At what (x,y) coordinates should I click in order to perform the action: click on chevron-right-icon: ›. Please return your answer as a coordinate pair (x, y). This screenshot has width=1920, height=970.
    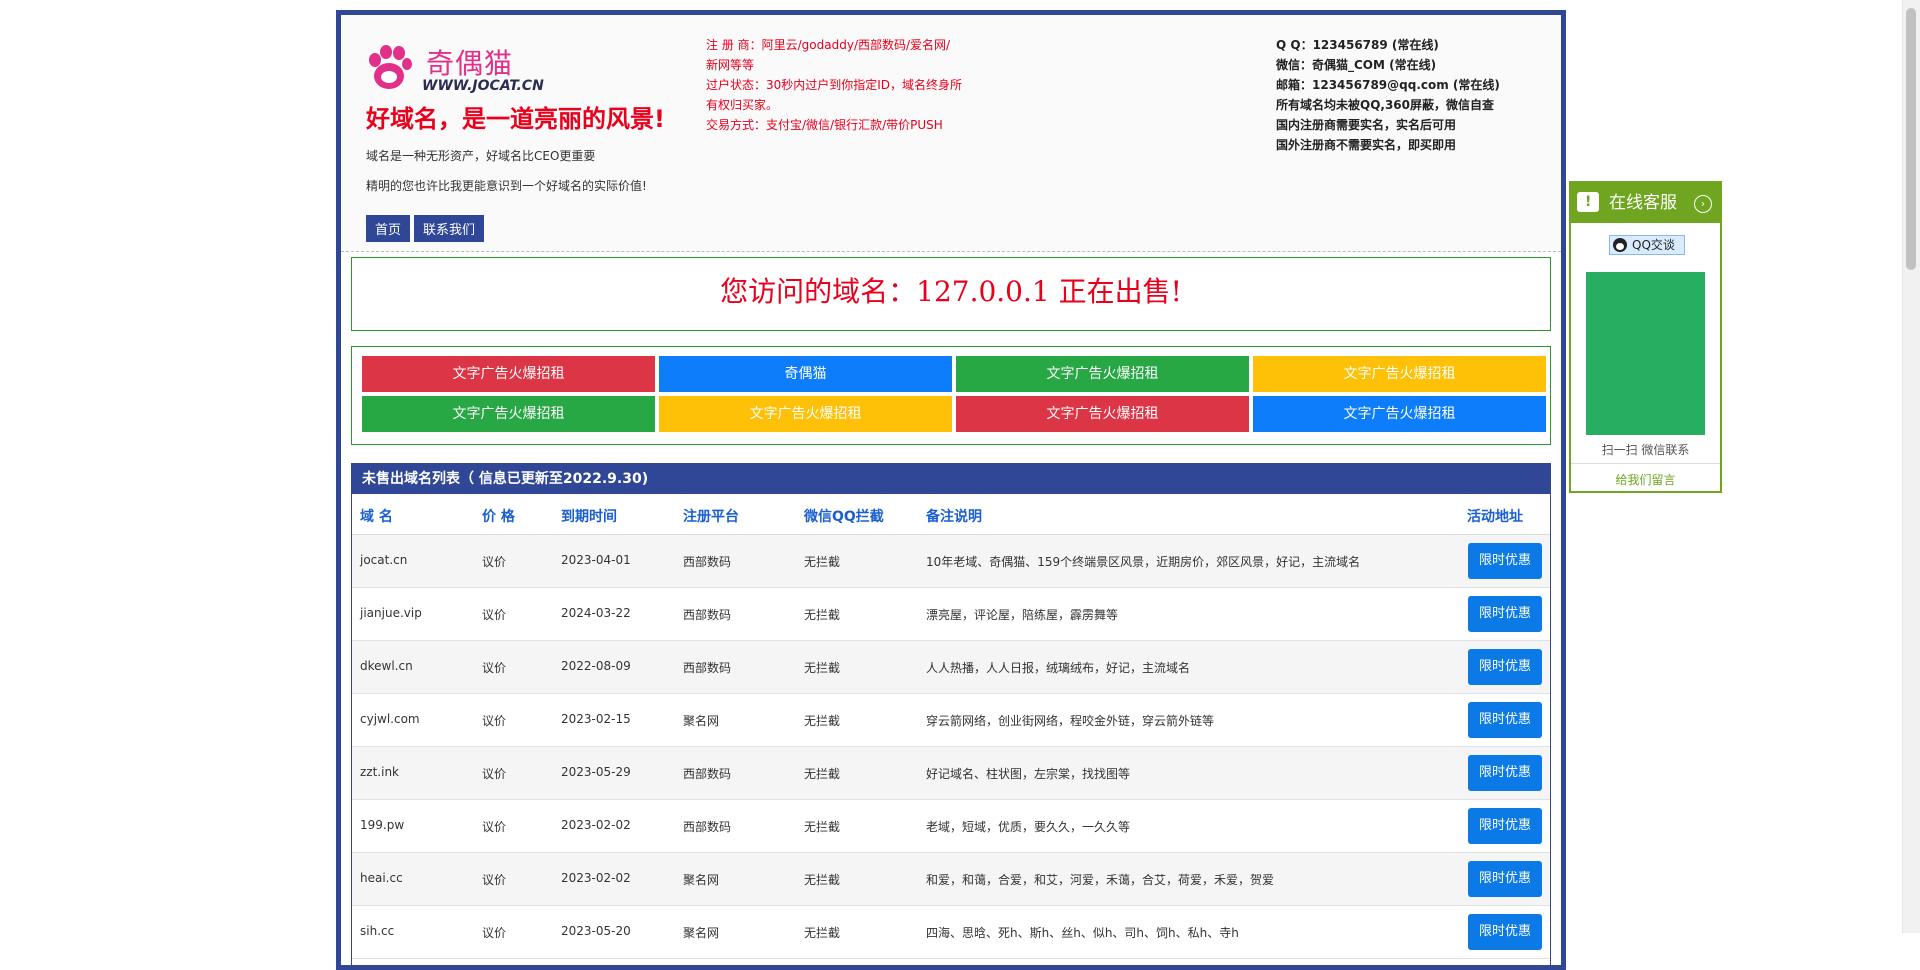
    Looking at the image, I should click on (1703, 204).